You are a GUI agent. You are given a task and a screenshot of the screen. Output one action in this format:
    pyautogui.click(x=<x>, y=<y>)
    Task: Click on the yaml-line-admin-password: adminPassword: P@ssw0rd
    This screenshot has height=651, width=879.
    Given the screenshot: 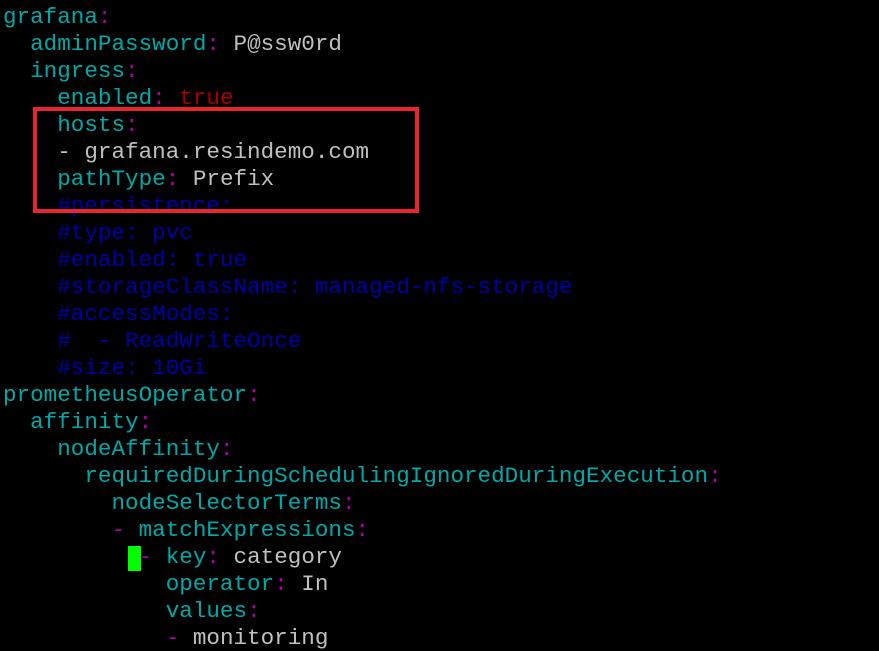 What is the action you would take?
    pyautogui.click(x=186, y=44)
    